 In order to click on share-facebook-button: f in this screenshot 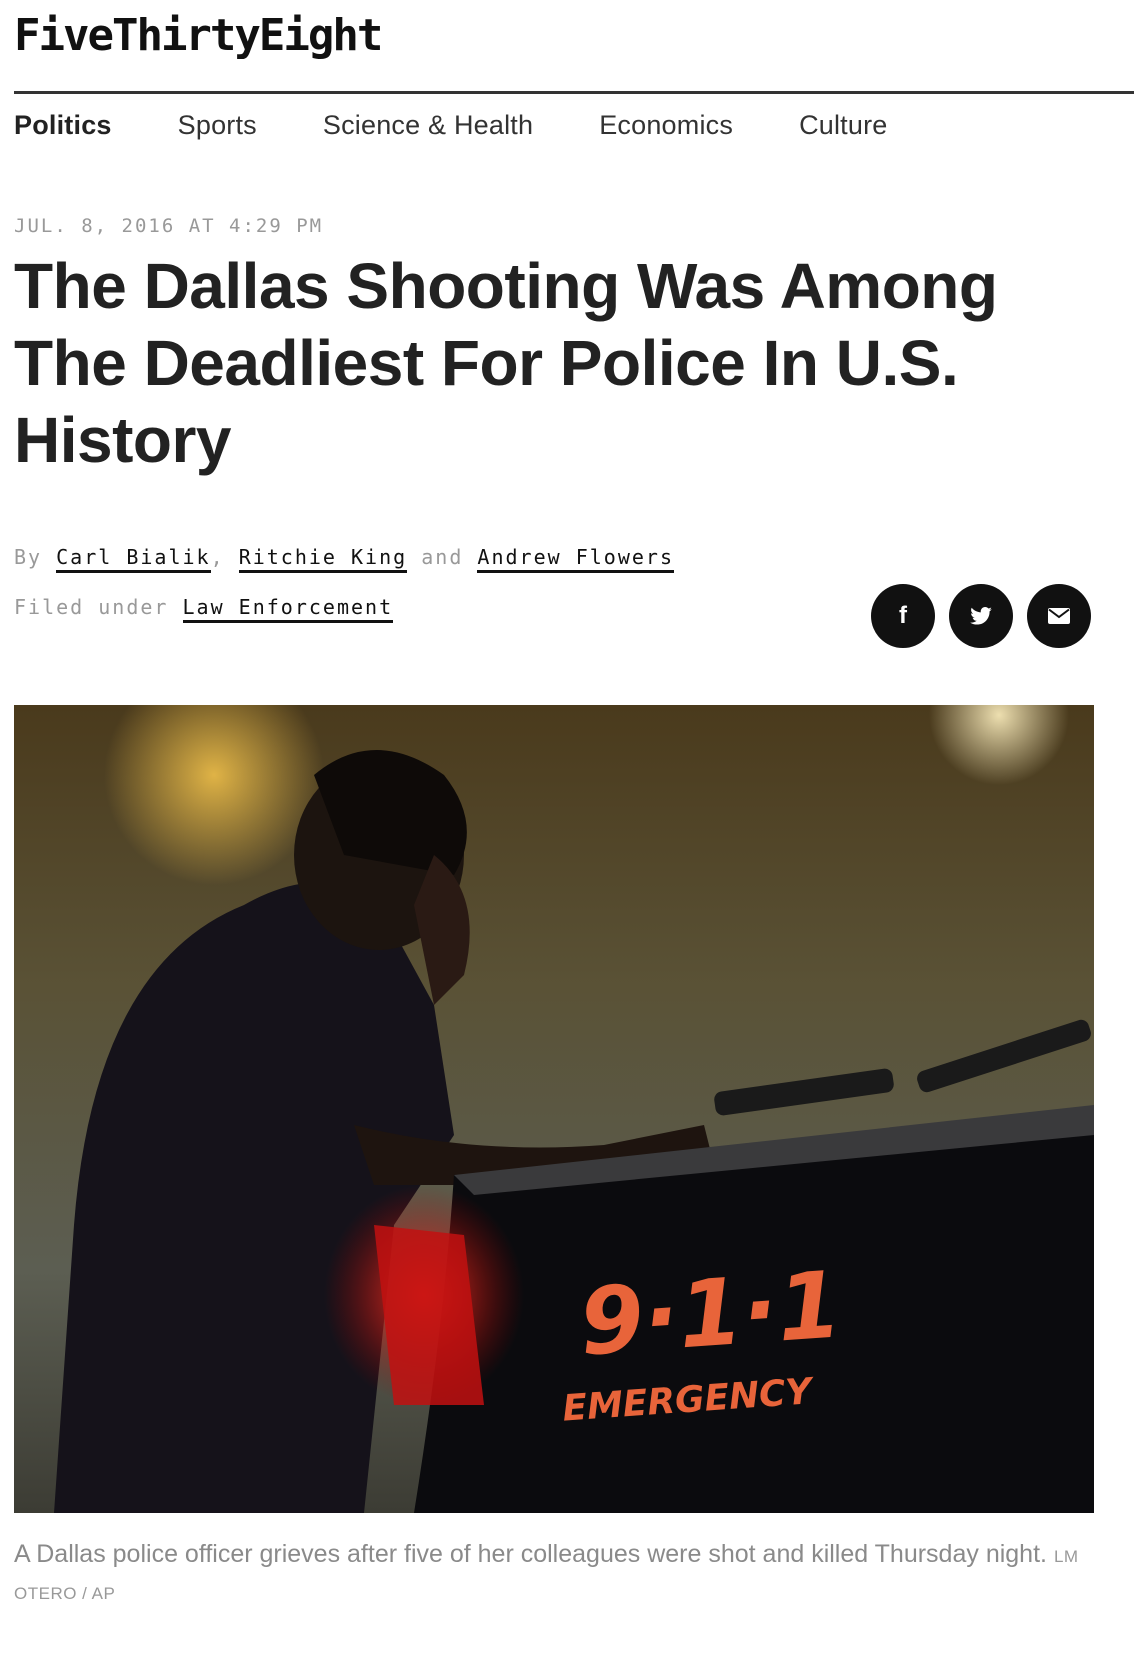, I will do `click(903, 616)`.